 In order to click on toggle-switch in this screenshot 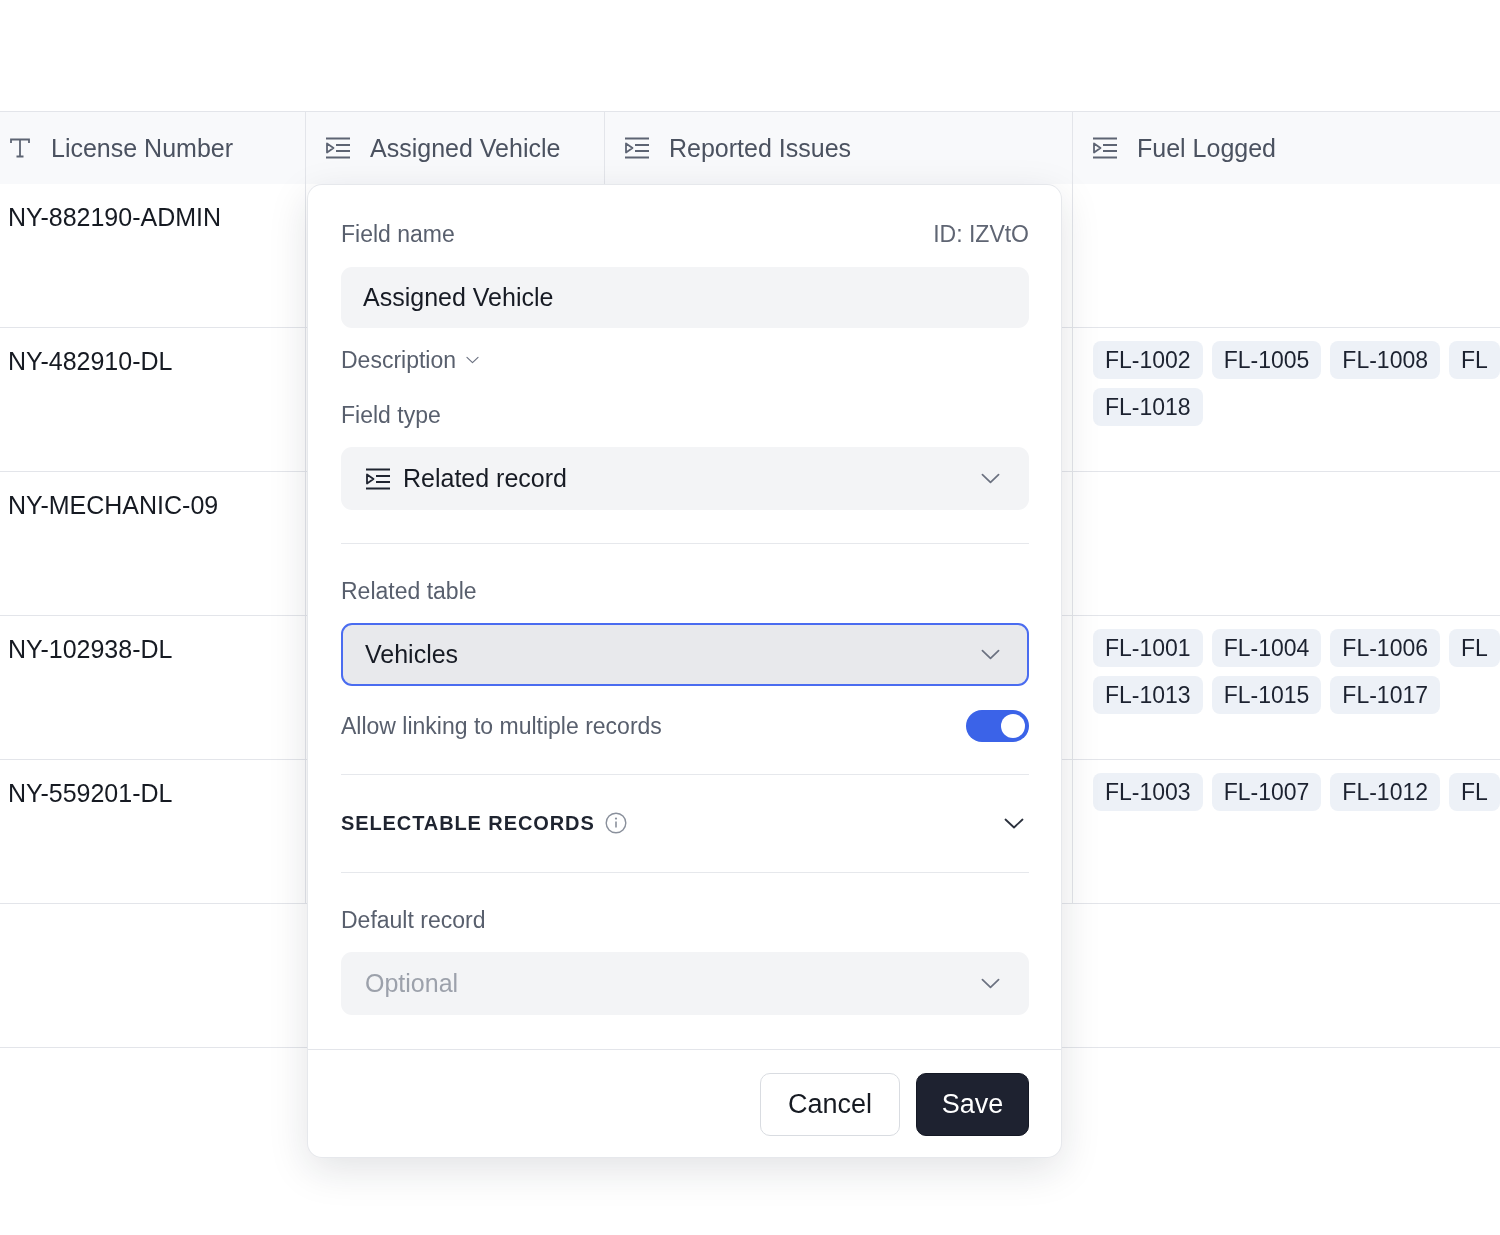, I will do `click(997, 726)`.